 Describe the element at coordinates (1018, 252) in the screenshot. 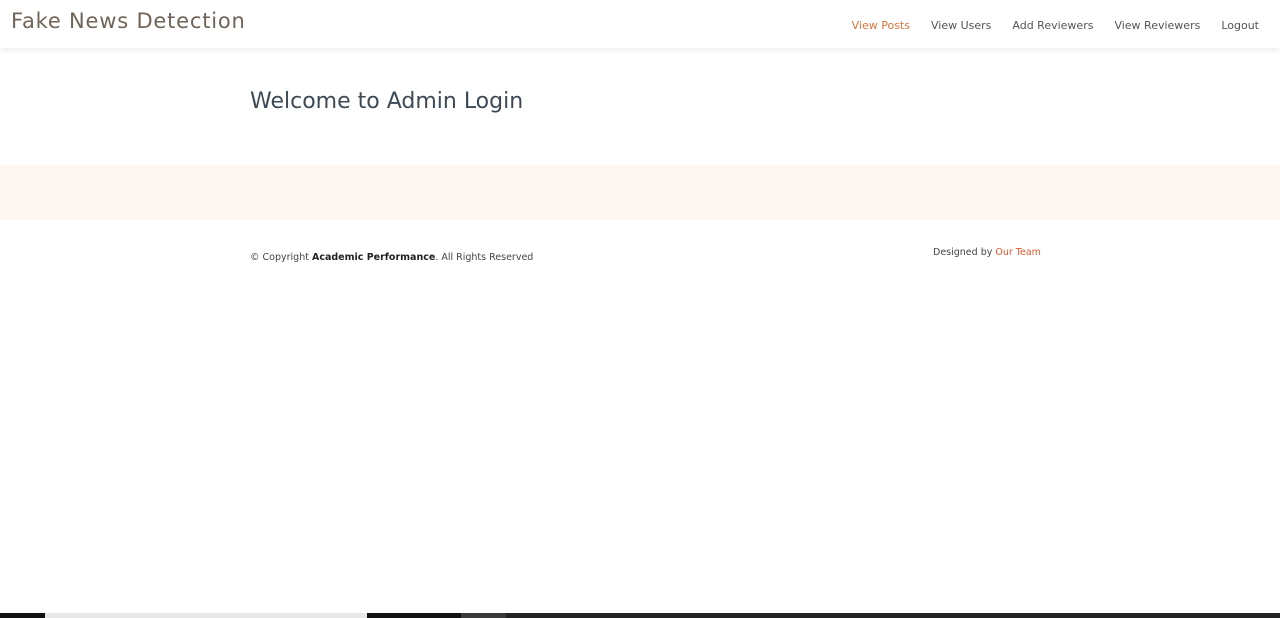

I see `designed-by-link: Our Team` at that location.